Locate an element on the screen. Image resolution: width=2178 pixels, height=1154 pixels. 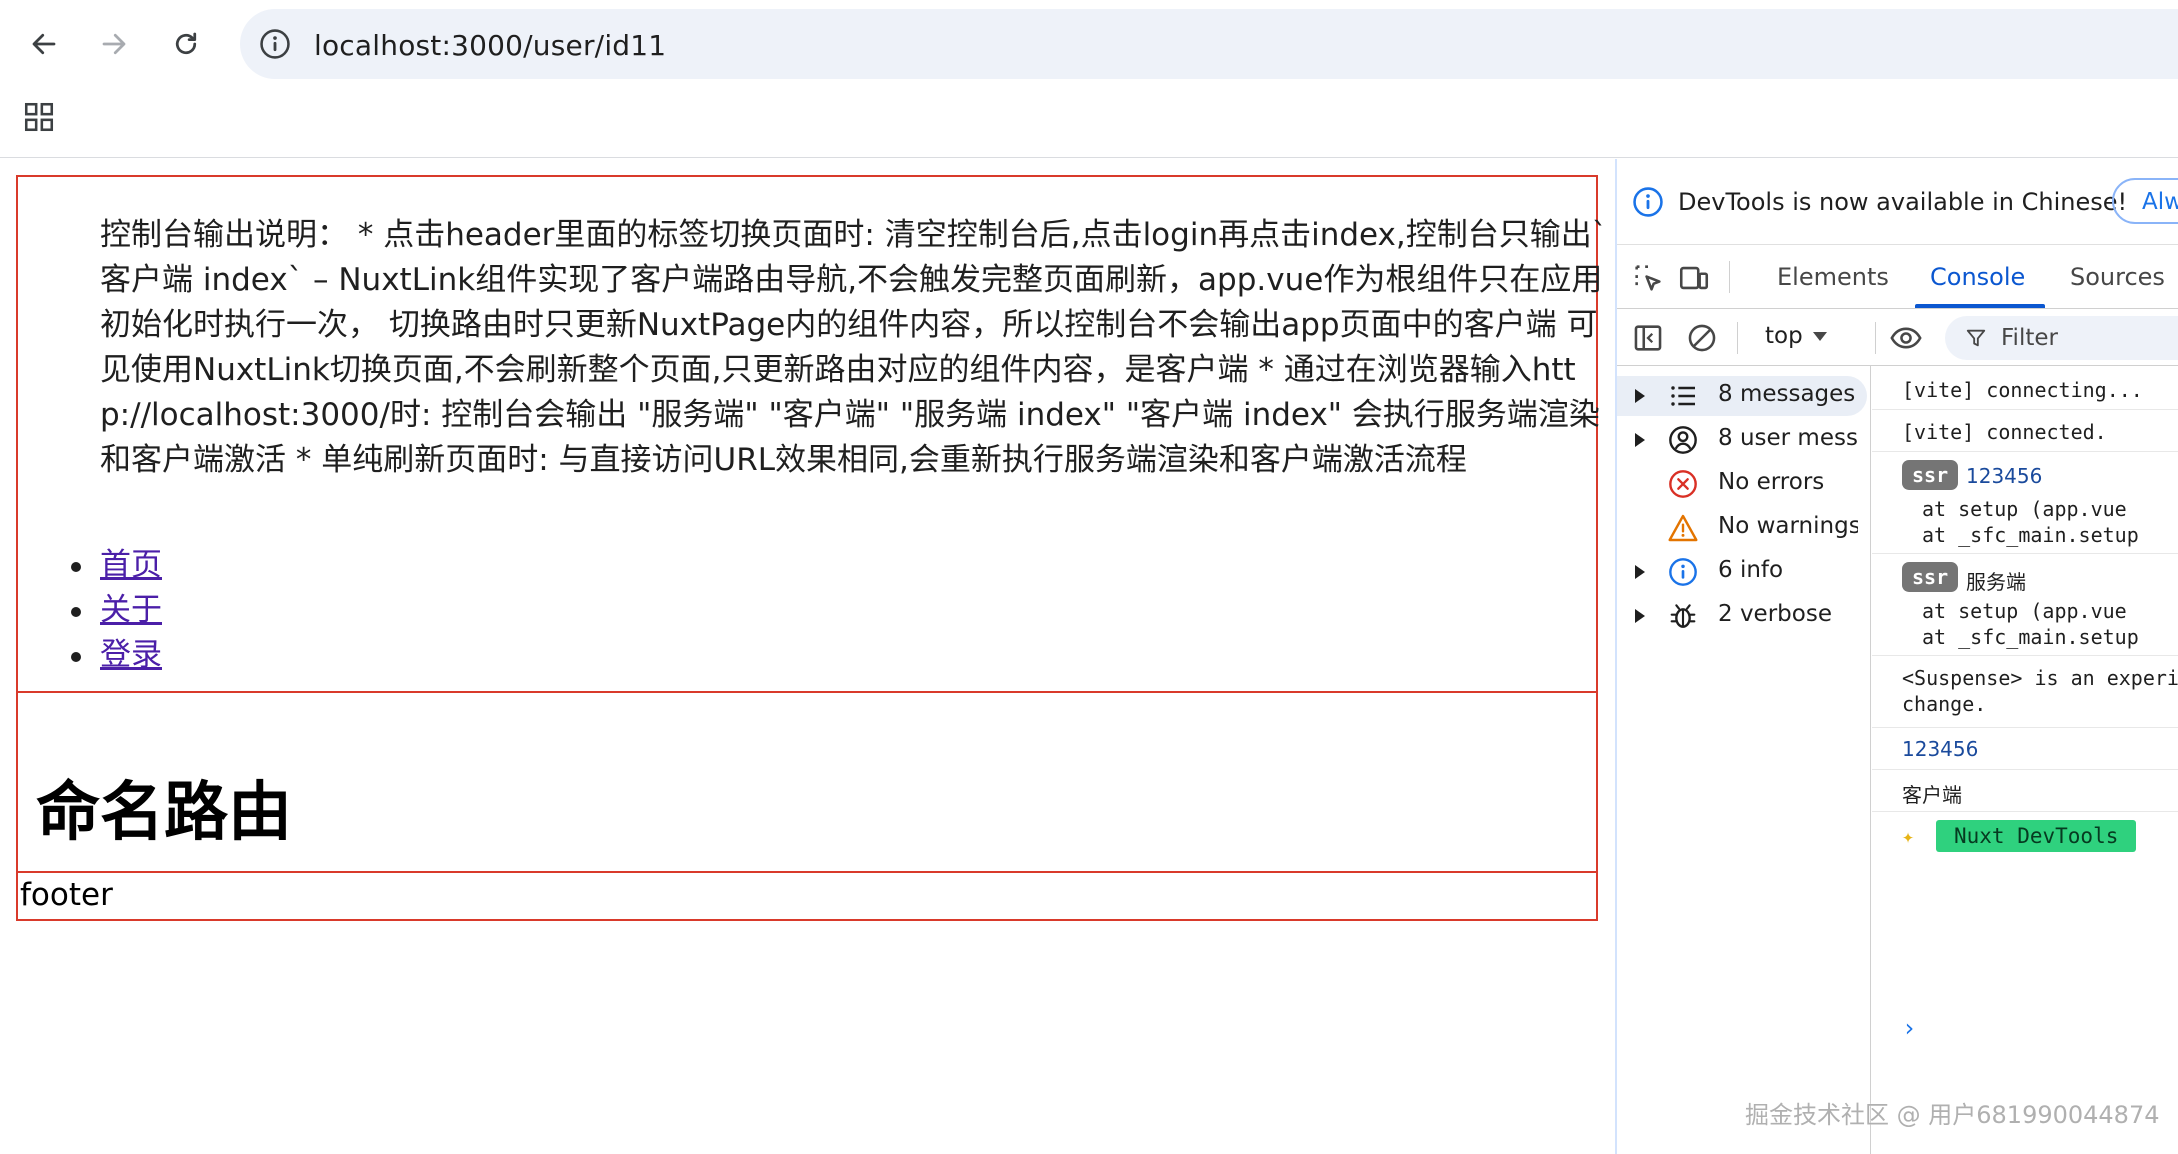
clear-console-icon is located at coordinates (1702, 338).